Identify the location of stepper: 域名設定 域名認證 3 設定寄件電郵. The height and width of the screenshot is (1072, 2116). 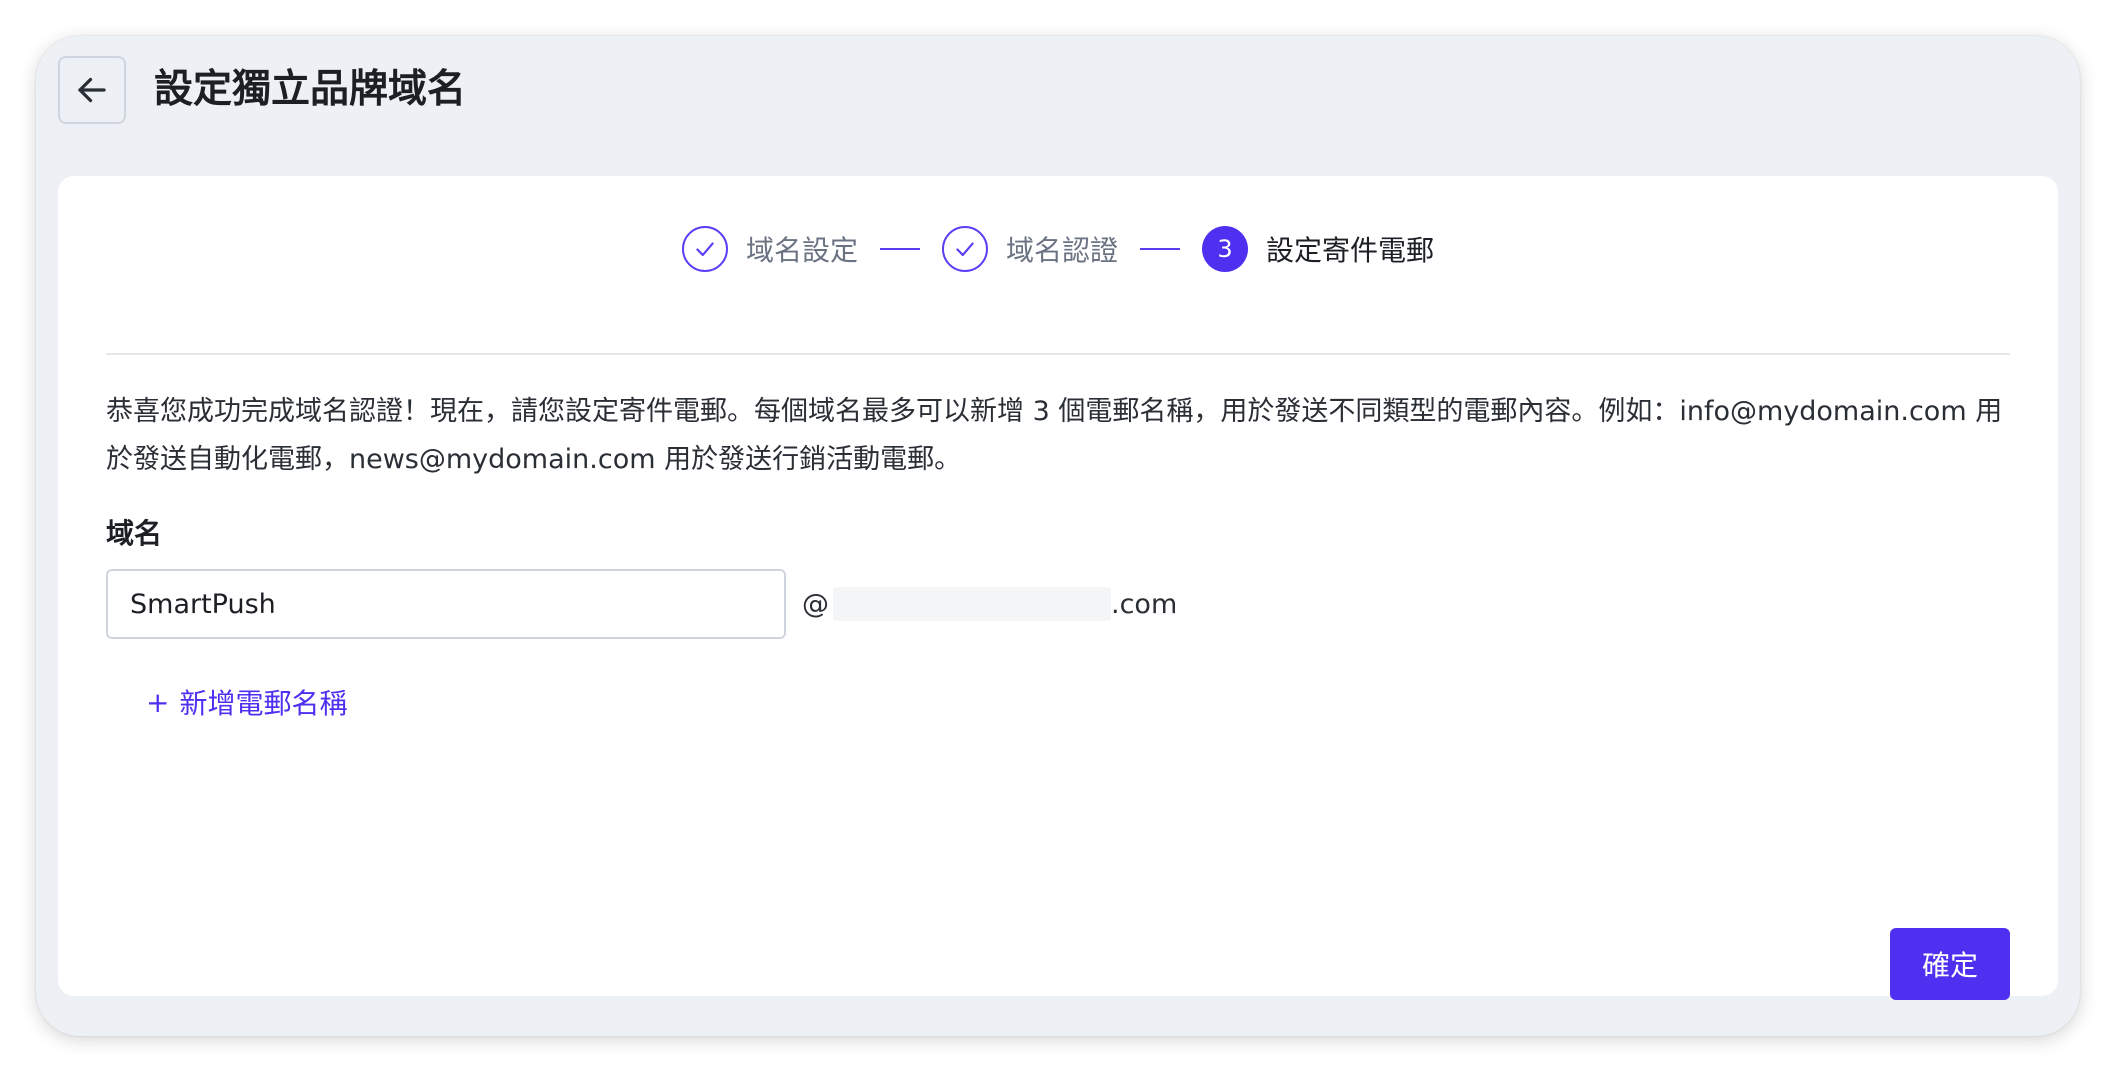
(1058, 249).